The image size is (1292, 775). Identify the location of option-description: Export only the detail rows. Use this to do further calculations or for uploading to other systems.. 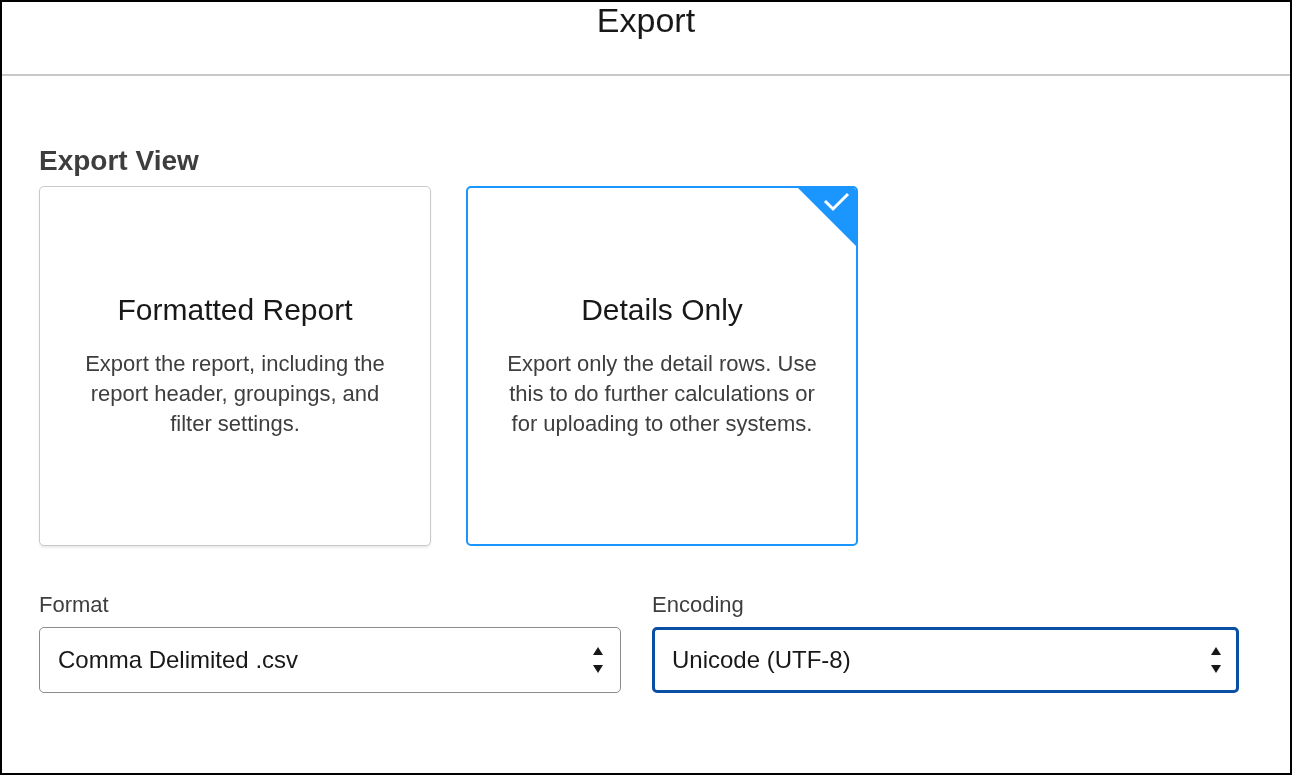
(662, 394).